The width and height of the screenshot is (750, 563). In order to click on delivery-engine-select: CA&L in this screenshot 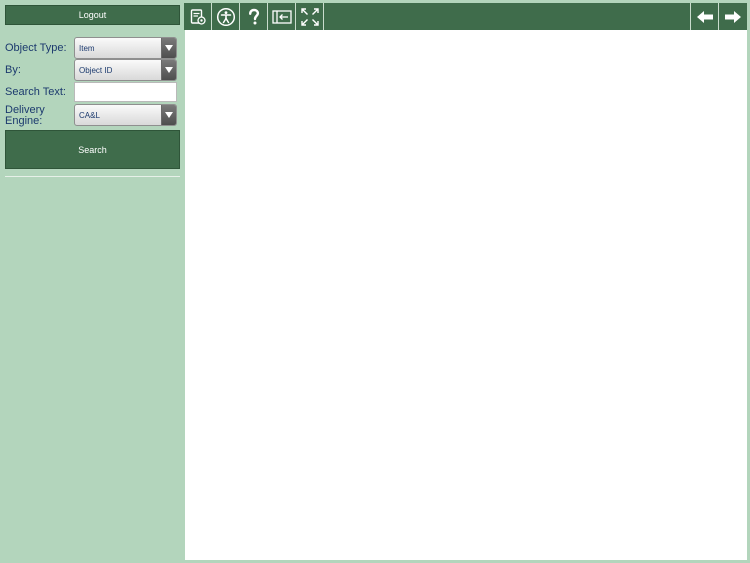, I will do `click(125, 115)`.